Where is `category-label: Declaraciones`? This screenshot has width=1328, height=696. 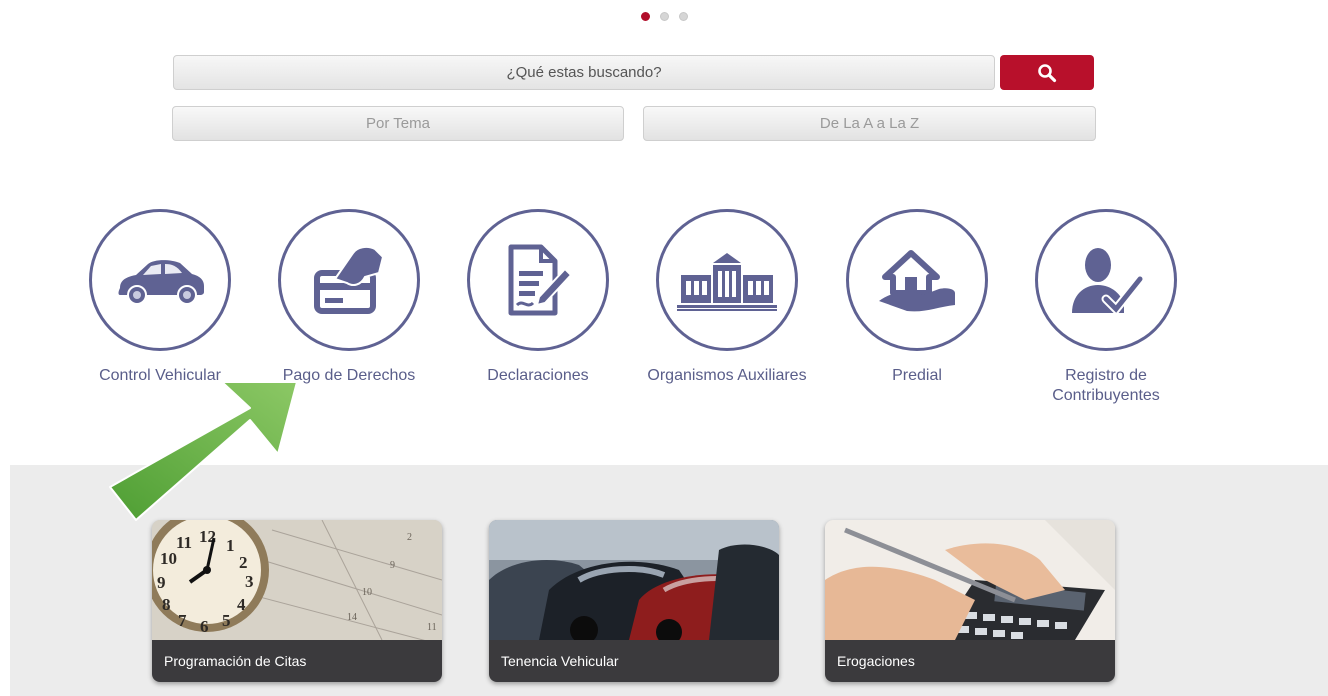 category-label: Declaraciones is located at coordinates (538, 375).